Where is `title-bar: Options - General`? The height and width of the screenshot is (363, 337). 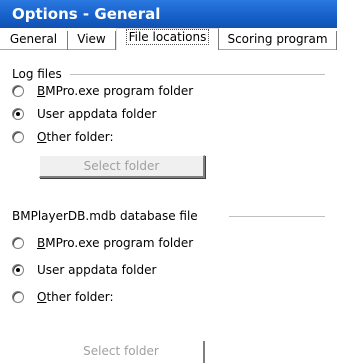 title-bar: Options - General is located at coordinates (168, 14).